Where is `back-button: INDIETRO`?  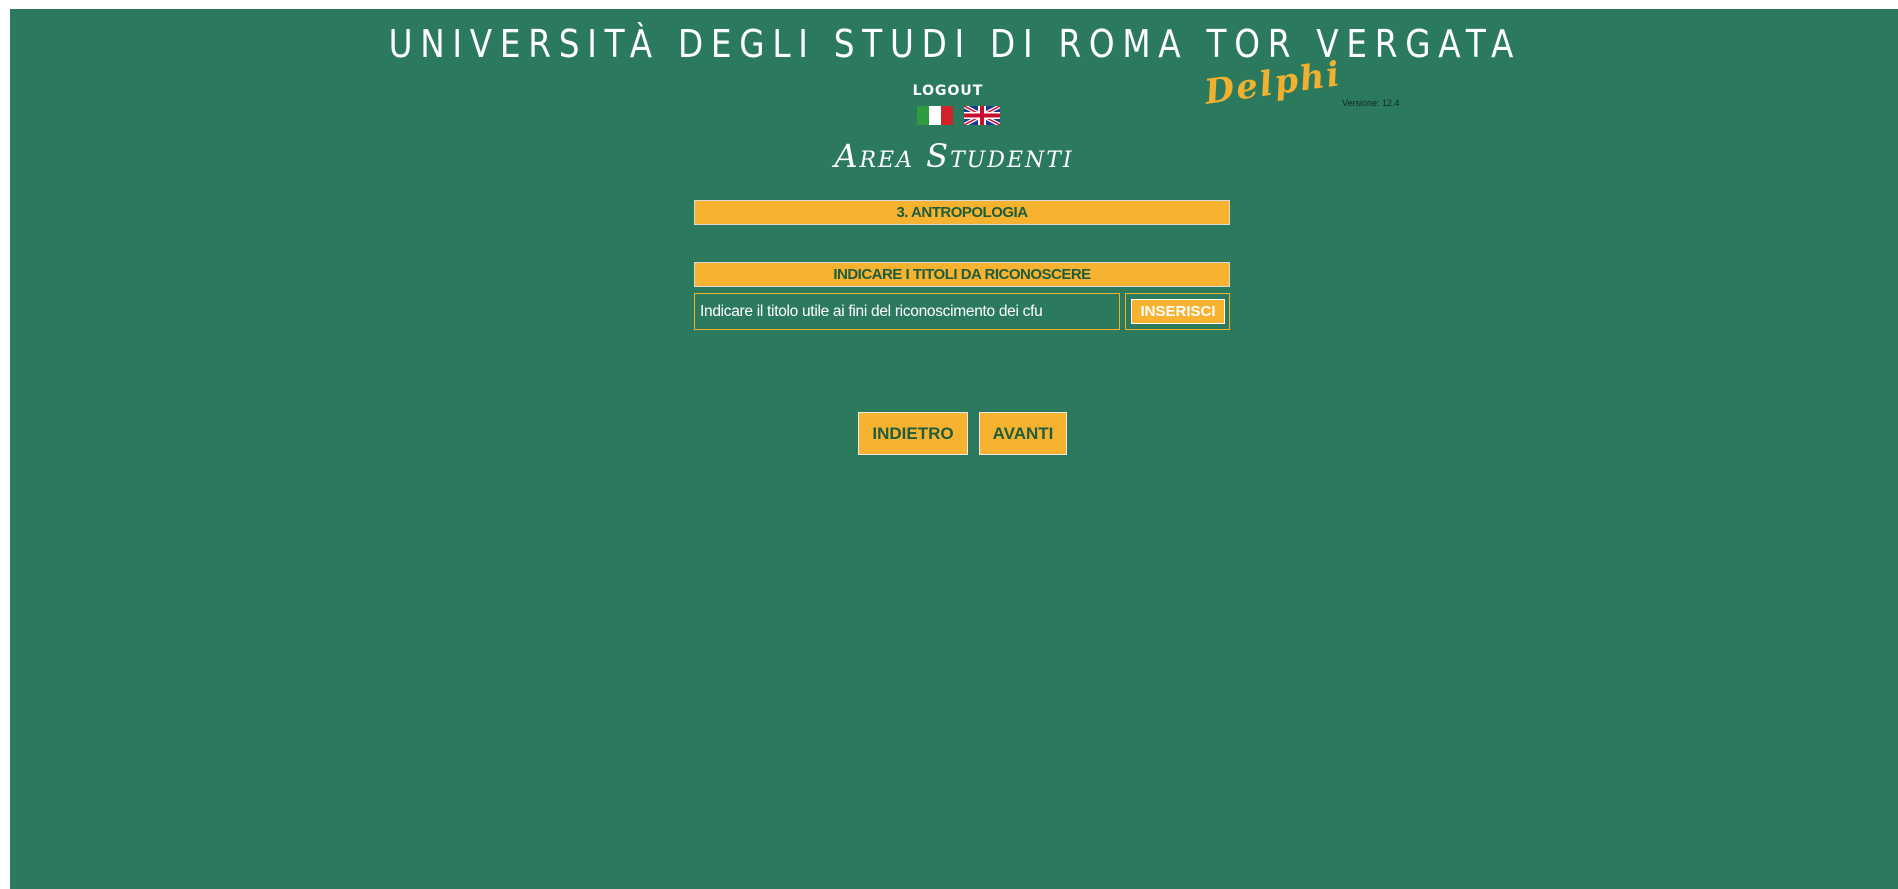
back-button: INDIETRO is located at coordinates (913, 433).